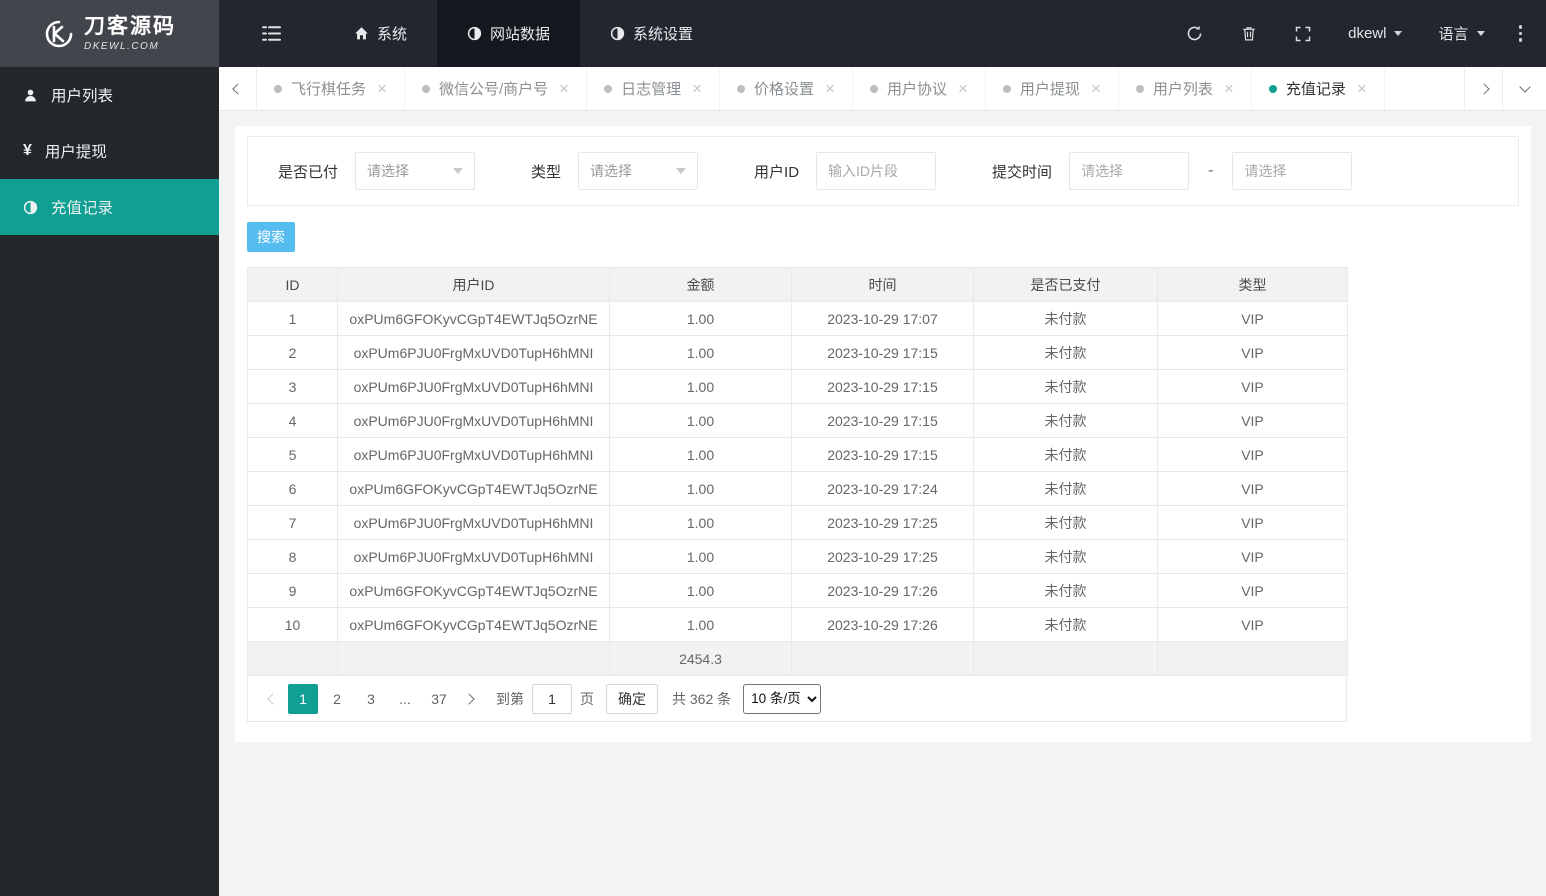 Image resolution: width=1546 pixels, height=896 pixels. Describe the element at coordinates (1461, 33) in the screenshot. I see `language-menu: 语言` at that location.